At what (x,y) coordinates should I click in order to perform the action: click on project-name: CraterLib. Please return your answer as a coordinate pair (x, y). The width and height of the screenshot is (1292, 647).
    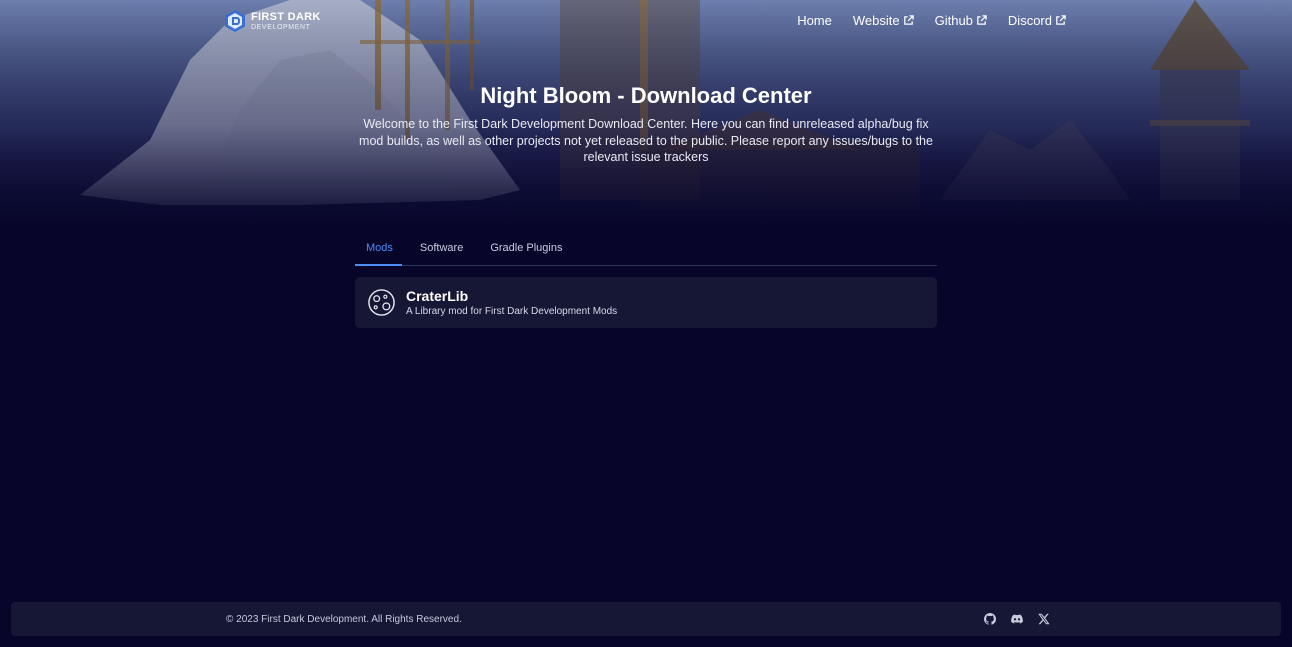
    Looking at the image, I should click on (437, 296).